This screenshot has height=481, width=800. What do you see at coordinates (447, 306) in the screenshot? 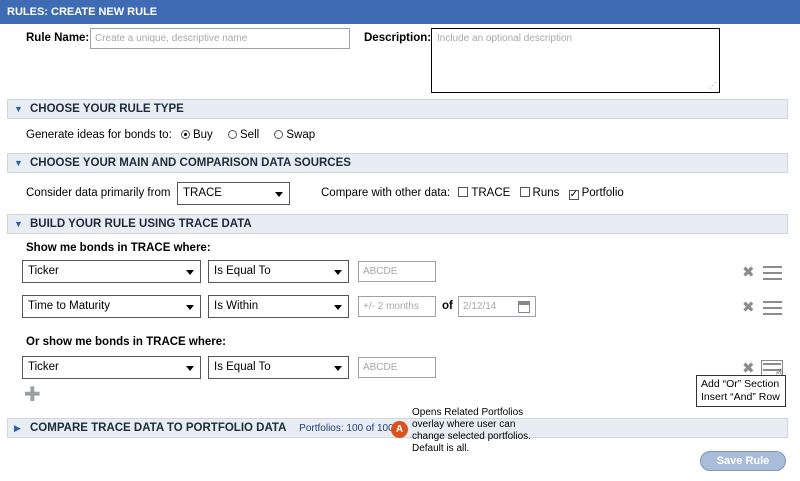
I see `row2-of-label: of` at bounding box center [447, 306].